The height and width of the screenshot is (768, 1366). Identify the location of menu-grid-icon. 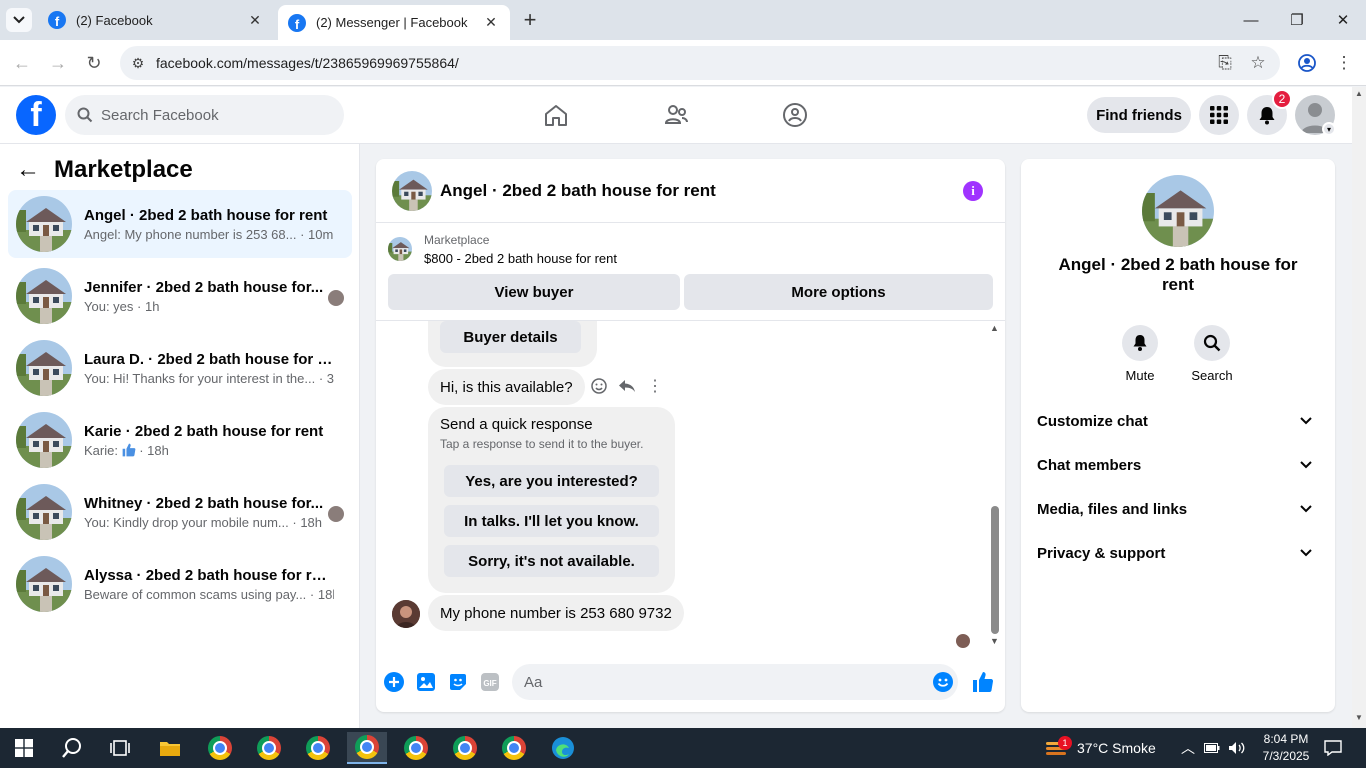
(1219, 115).